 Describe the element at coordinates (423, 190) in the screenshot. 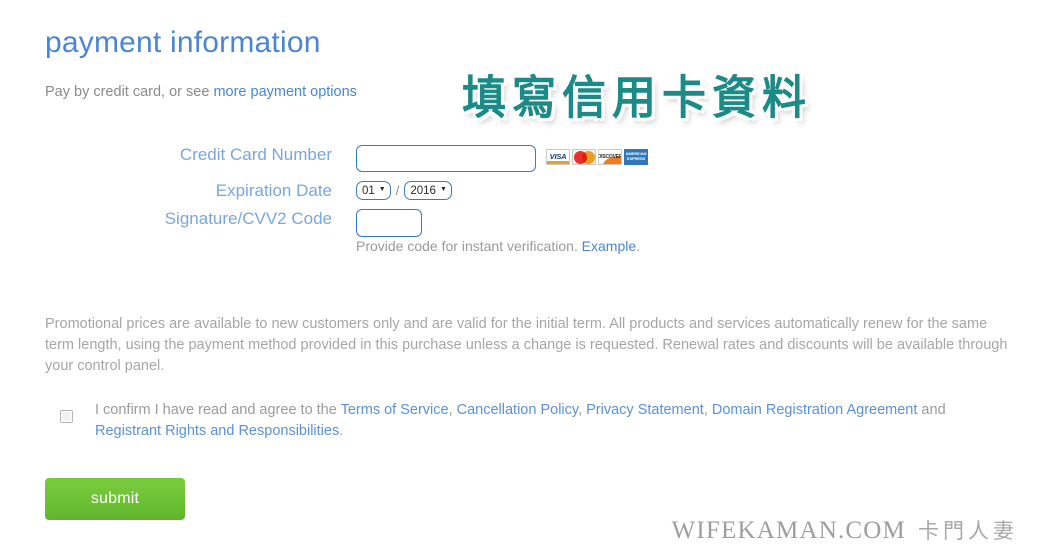

I see `expiration-year-value: 2016` at that location.